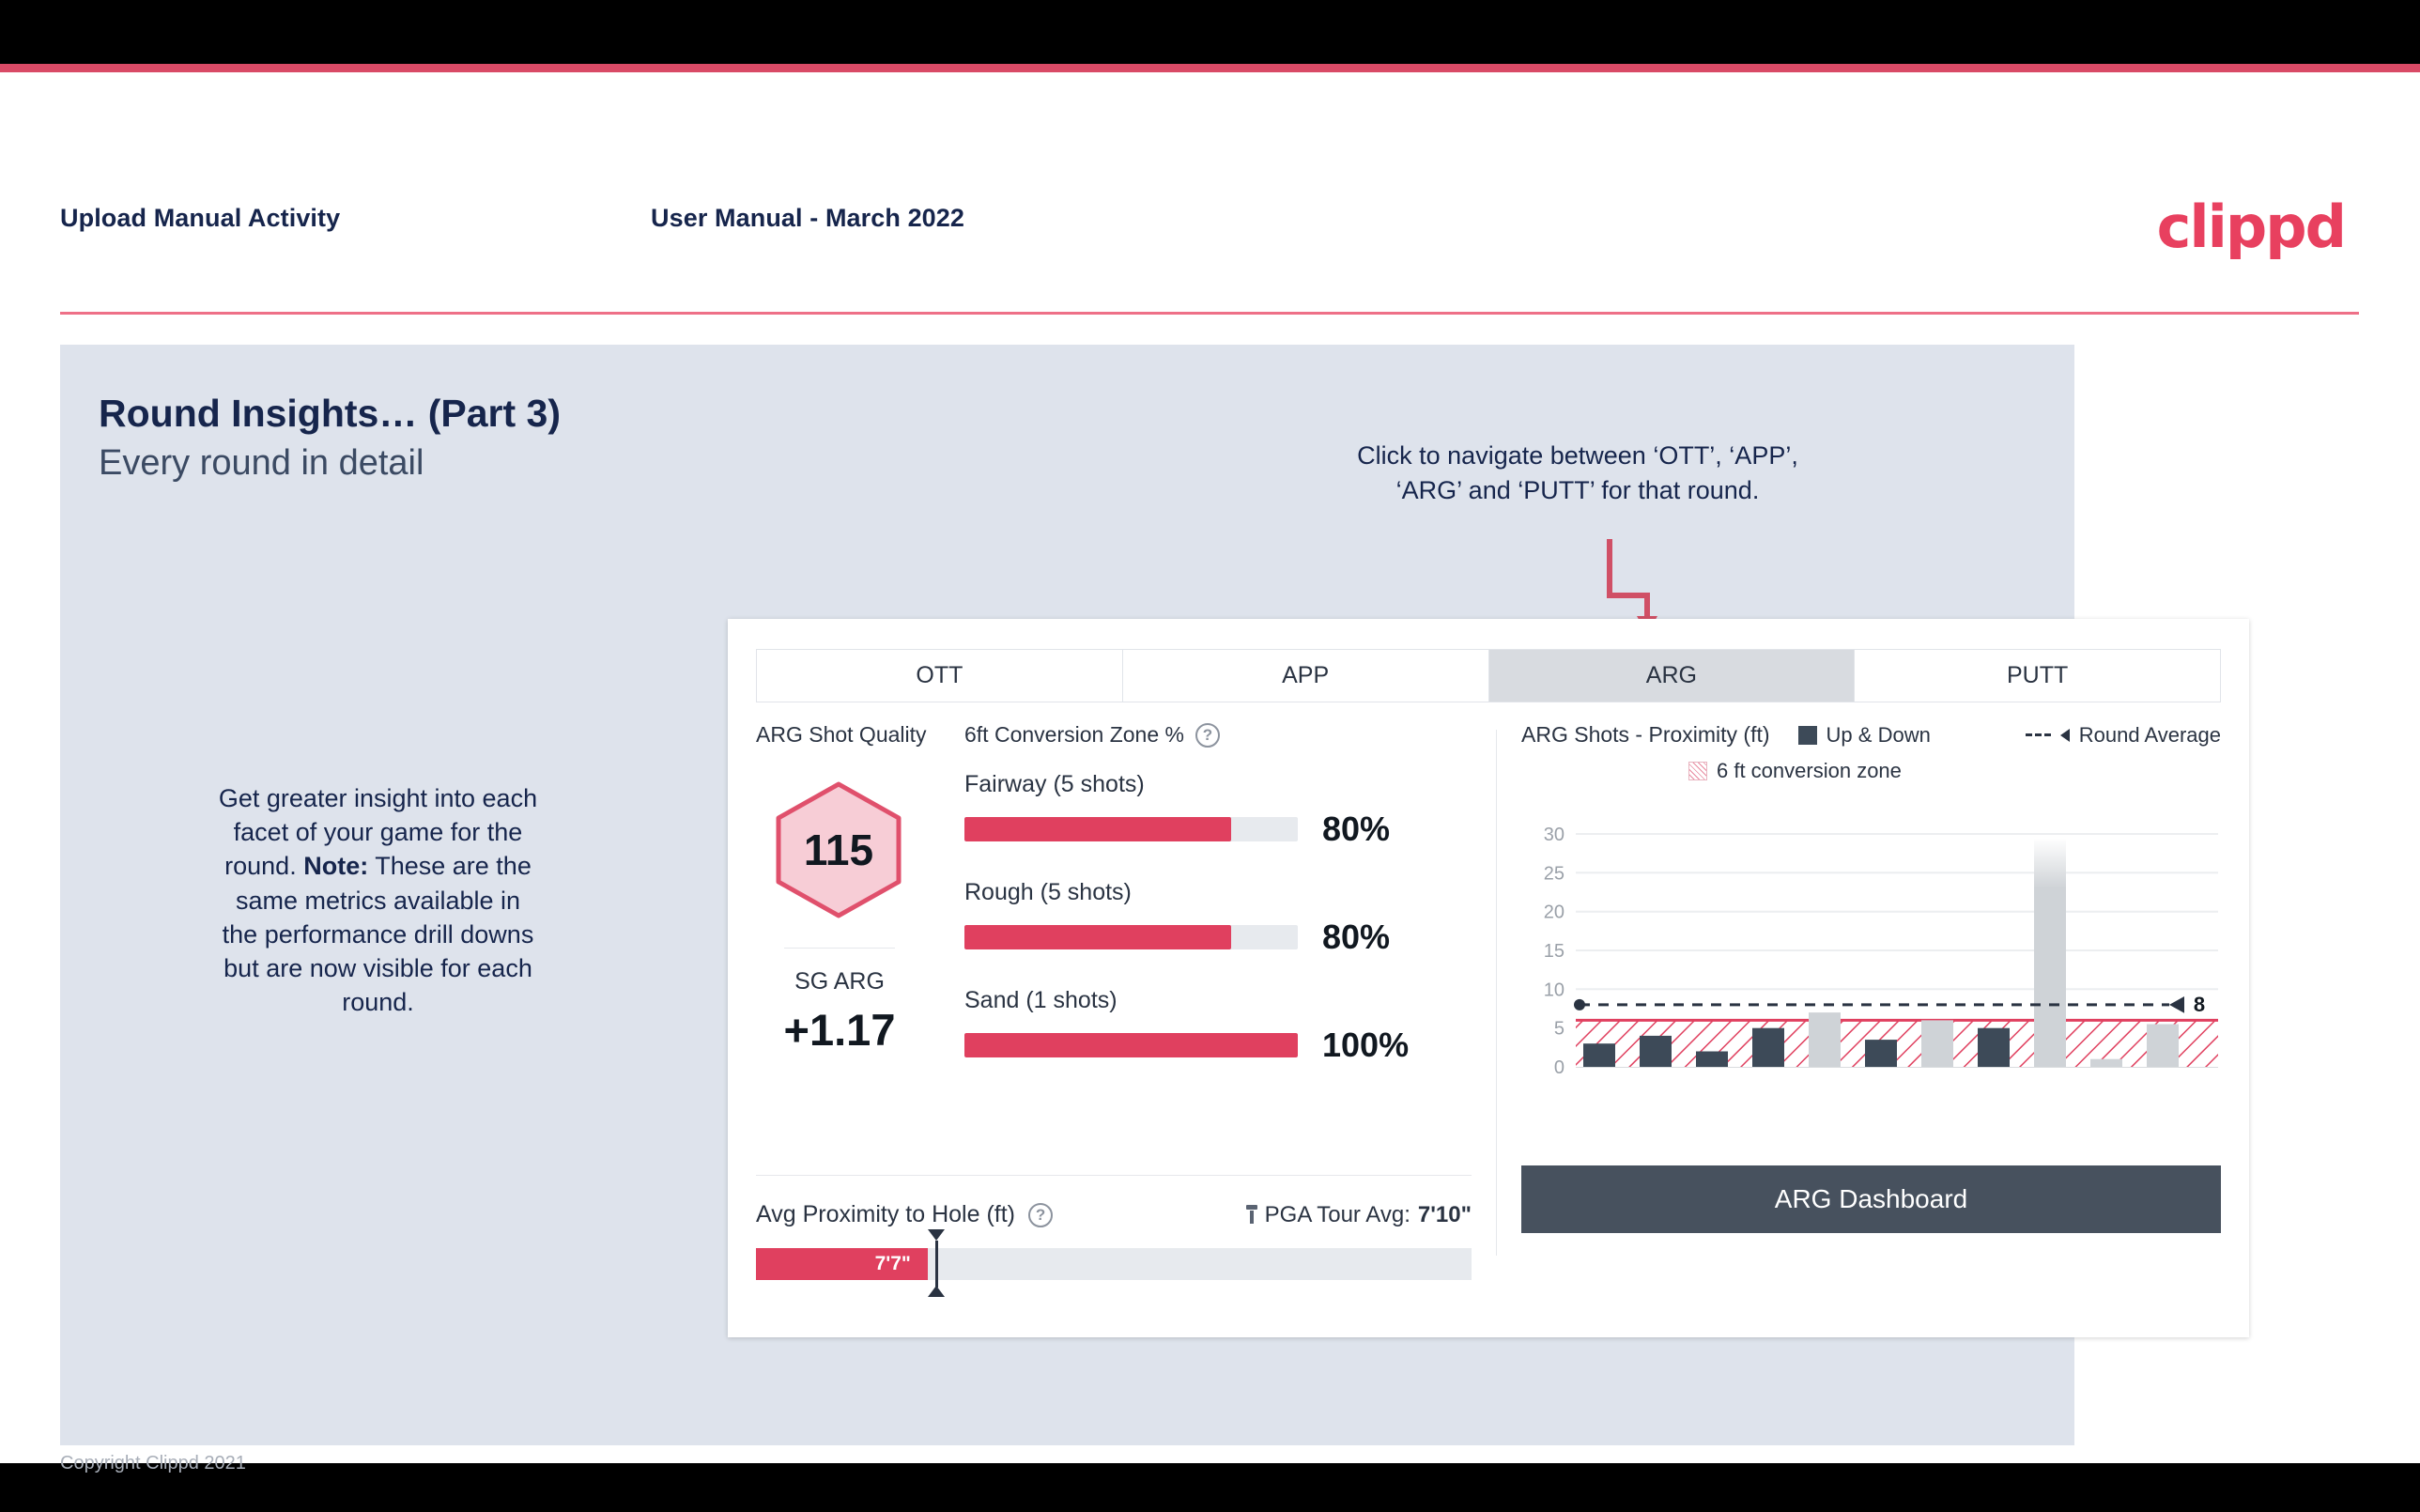 The image size is (2420, 1512). What do you see at coordinates (1807, 735) in the screenshot?
I see `square-swatch-icon` at bounding box center [1807, 735].